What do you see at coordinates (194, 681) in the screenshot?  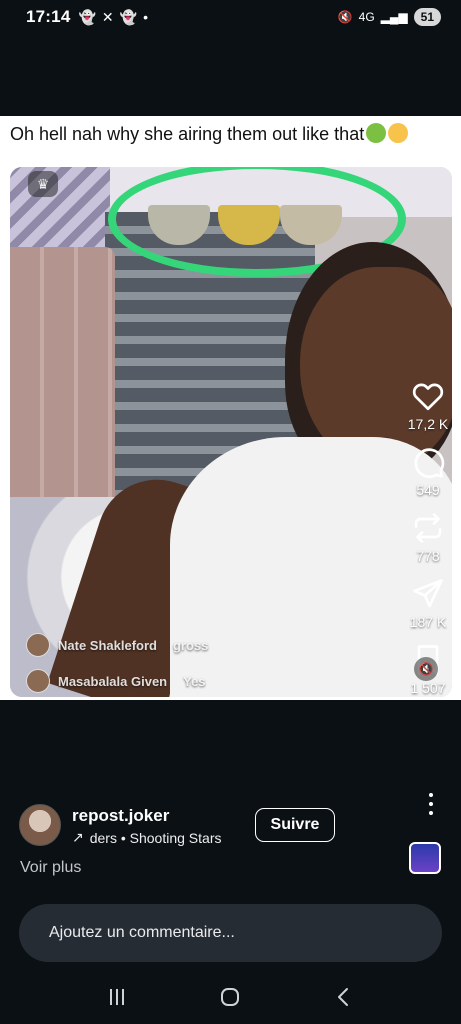 I see `live-comment-text: Yes` at bounding box center [194, 681].